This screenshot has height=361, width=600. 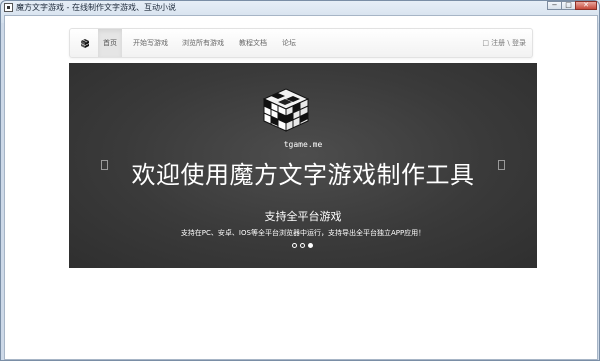 What do you see at coordinates (568, 5) in the screenshot?
I see `maximize-button: □` at bounding box center [568, 5].